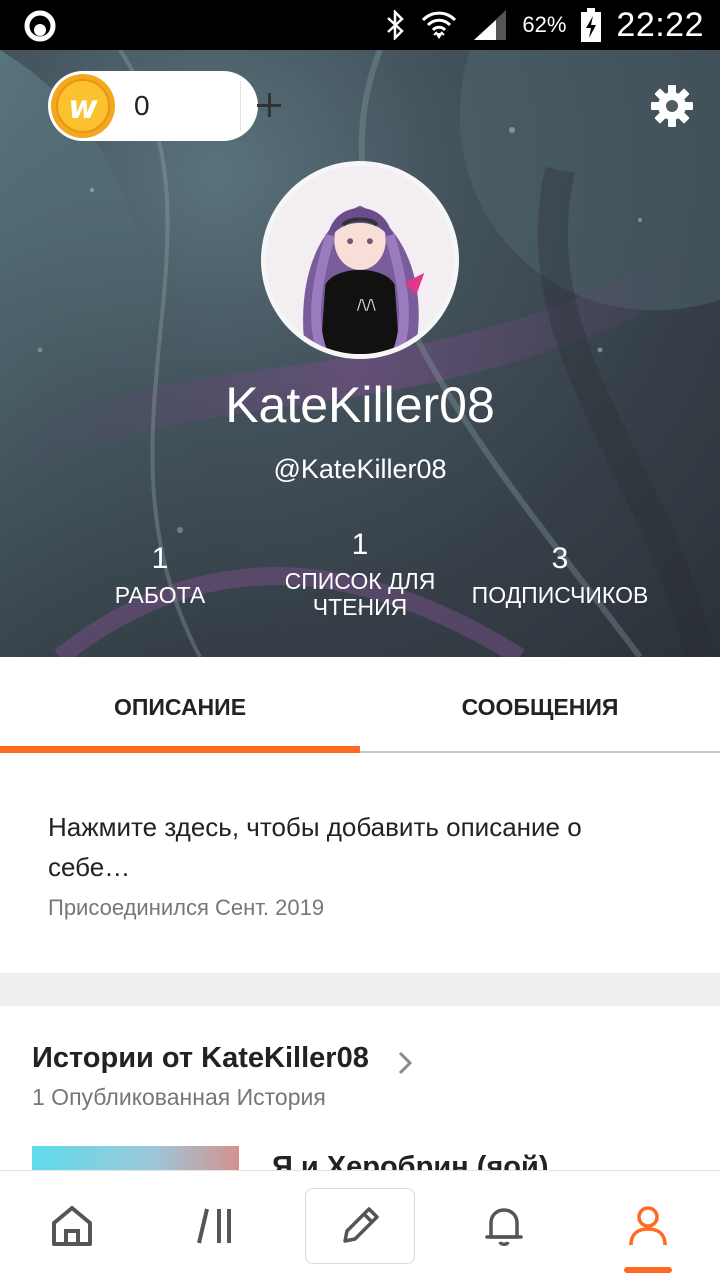 The height and width of the screenshot is (1280, 720). I want to click on wifi-icon, so click(439, 25).